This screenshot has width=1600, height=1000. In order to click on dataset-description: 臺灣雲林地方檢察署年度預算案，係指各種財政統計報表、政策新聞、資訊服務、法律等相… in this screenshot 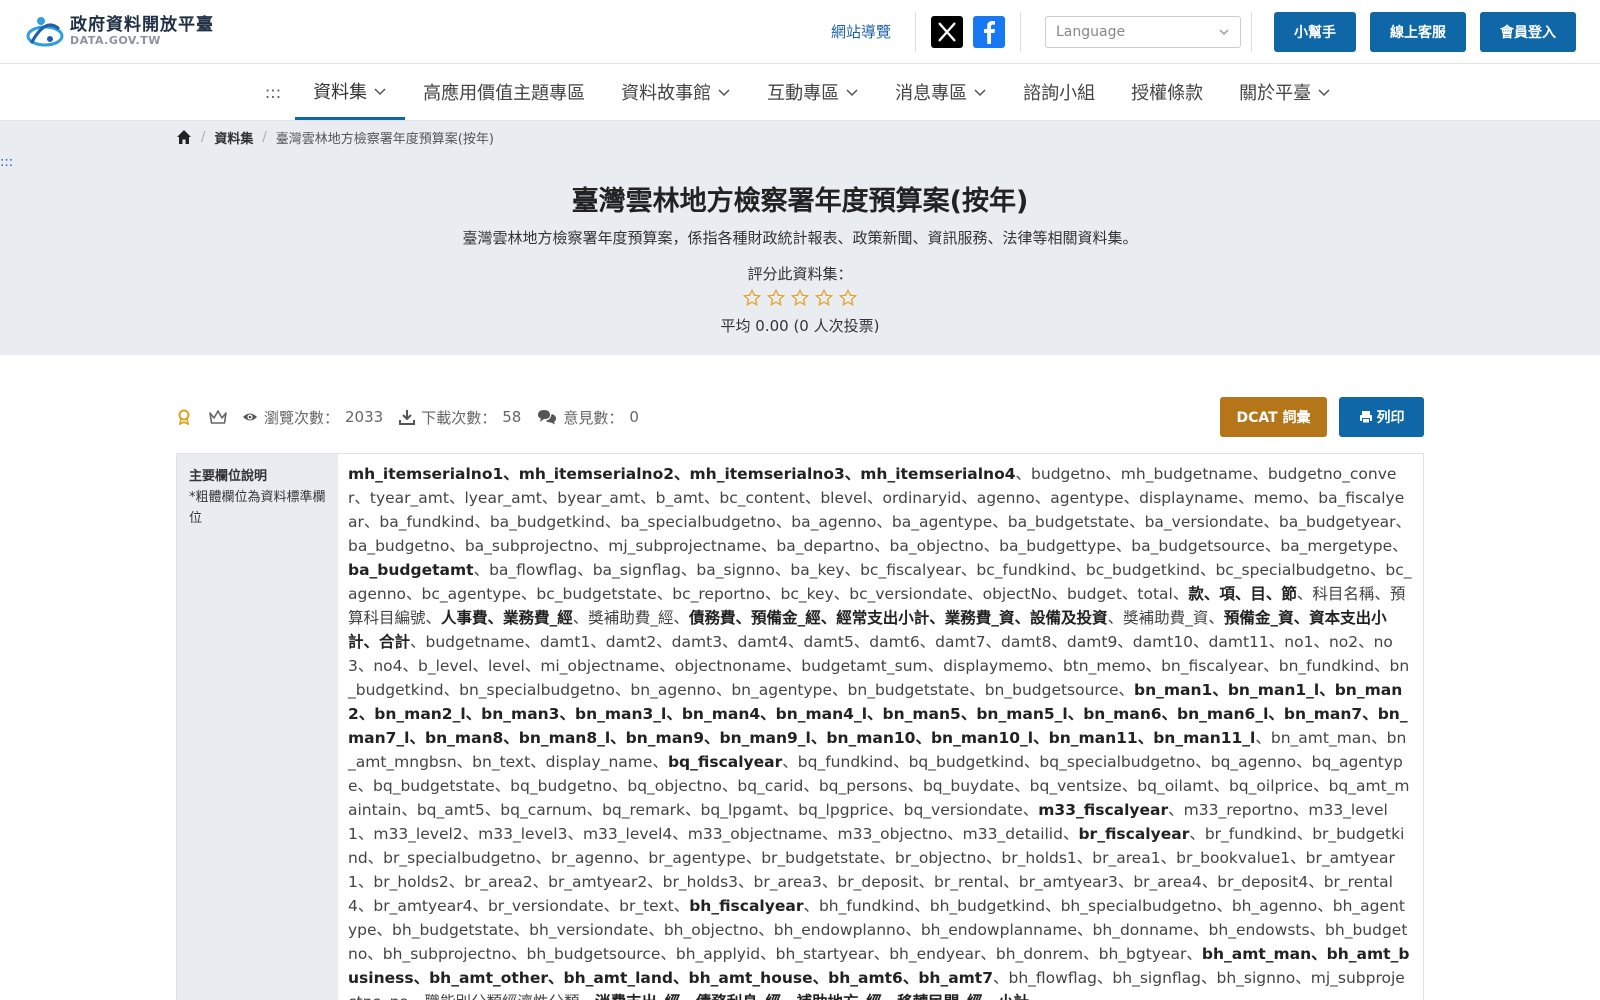, I will do `click(800, 238)`.